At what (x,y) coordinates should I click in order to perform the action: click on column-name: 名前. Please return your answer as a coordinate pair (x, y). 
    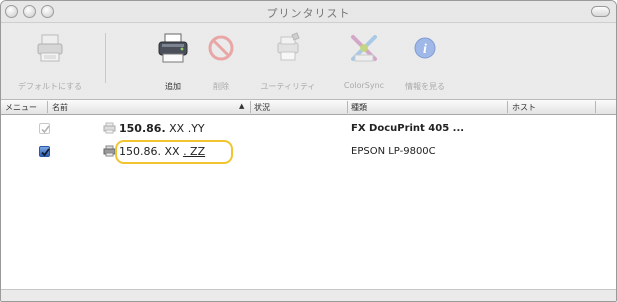
    Looking at the image, I should click on (60, 107).